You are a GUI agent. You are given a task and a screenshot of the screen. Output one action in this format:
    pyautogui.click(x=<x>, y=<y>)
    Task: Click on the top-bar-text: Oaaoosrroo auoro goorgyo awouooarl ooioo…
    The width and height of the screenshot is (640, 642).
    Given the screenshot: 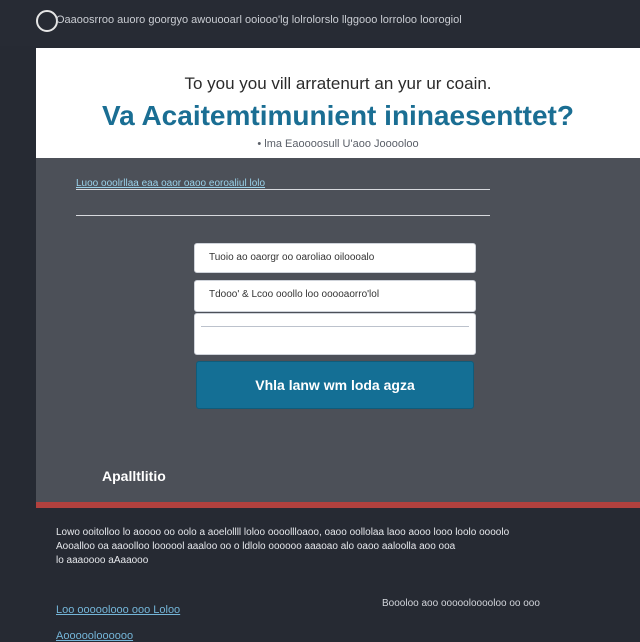 What is the action you would take?
    pyautogui.click(x=259, y=20)
    